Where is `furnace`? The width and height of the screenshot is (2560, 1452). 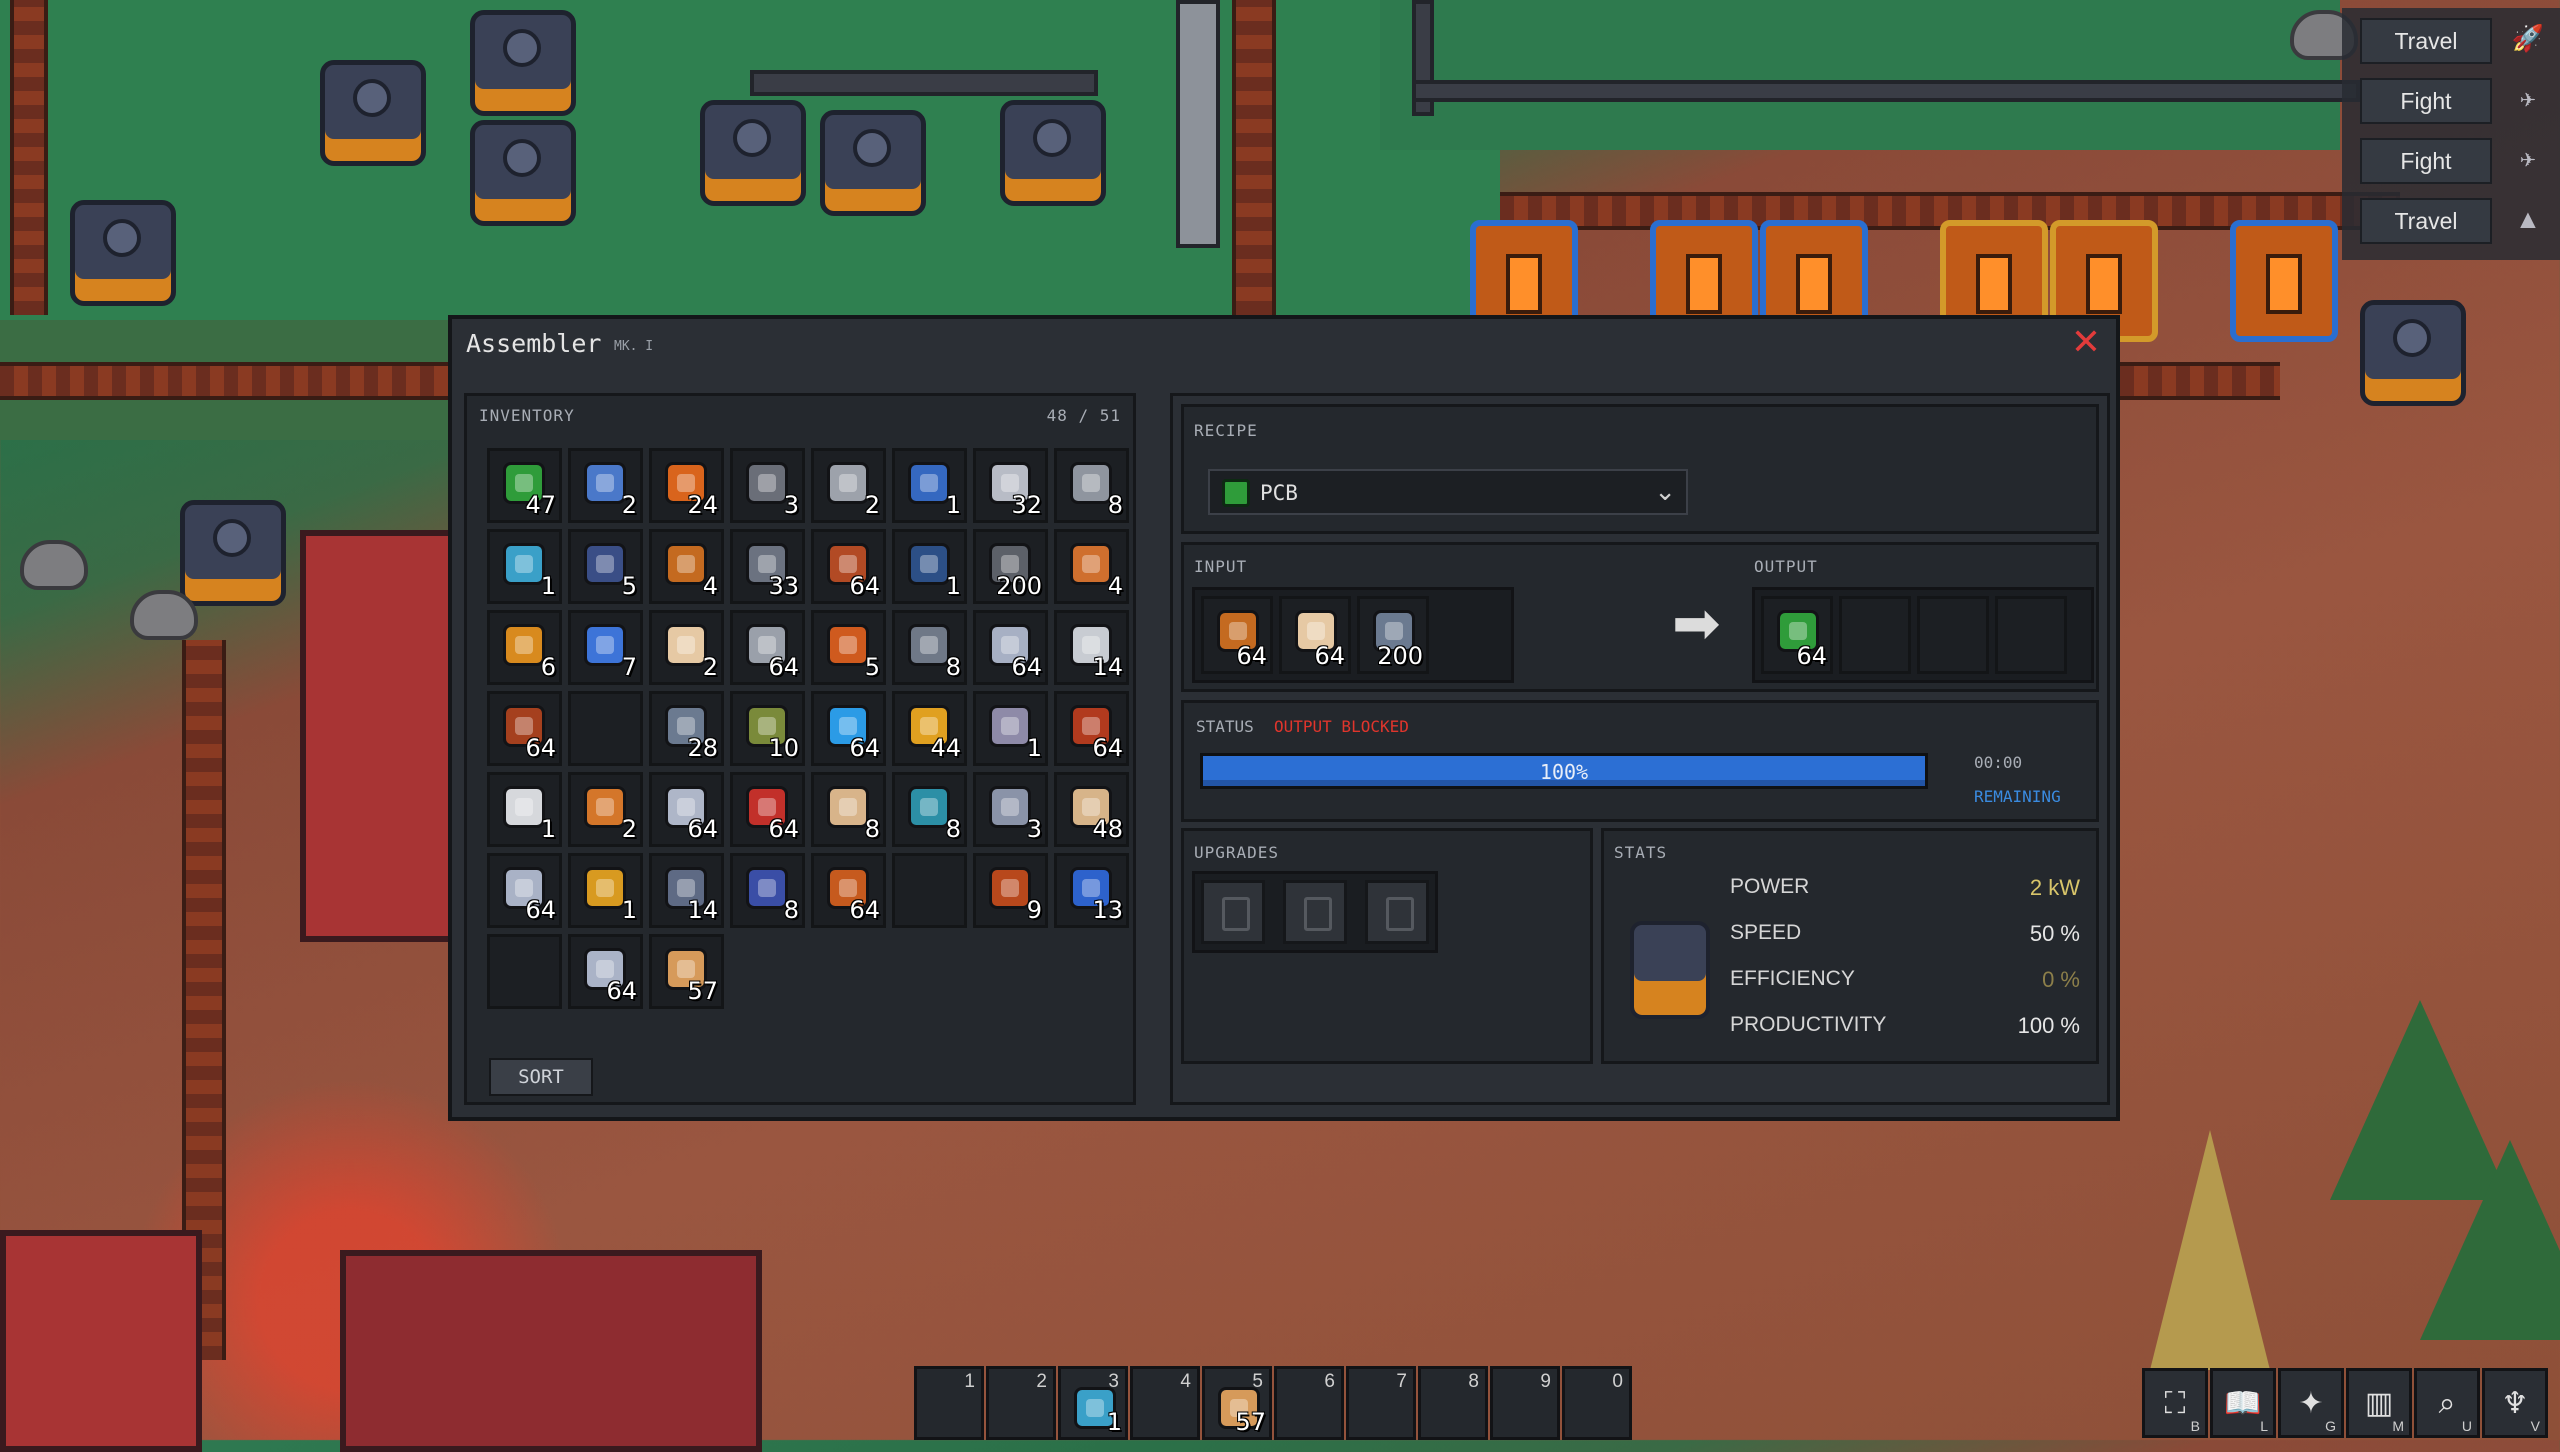
furnace is located at coordinates (2284, 281).